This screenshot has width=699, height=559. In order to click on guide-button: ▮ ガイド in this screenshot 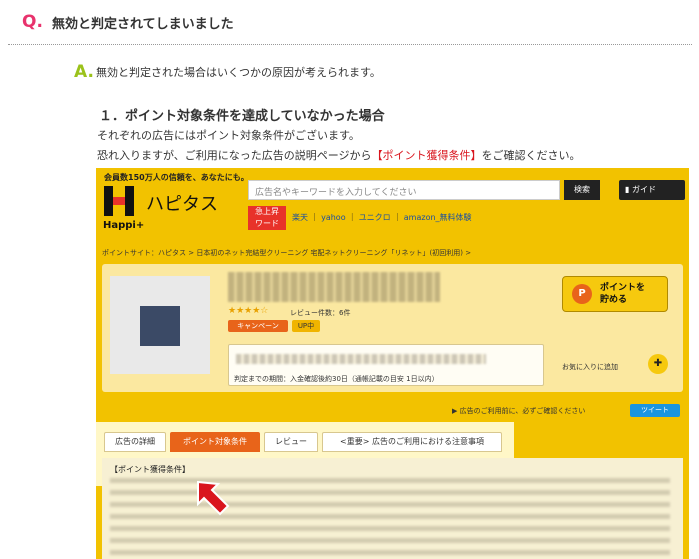, I will do `click(652, 190)`.